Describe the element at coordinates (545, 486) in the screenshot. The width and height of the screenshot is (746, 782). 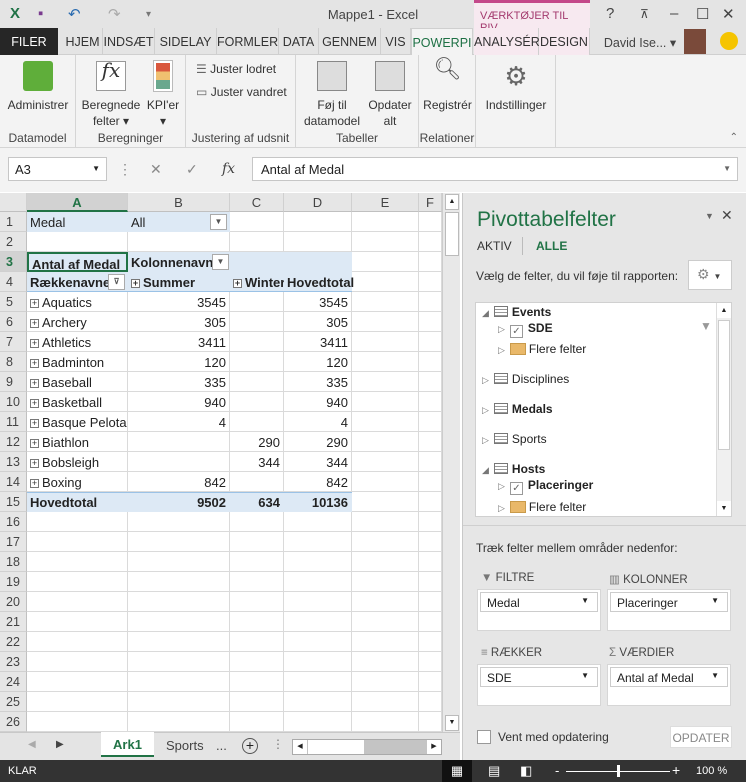
I see `field-placeringer: ▷ ✓ Placeringer` at that location.